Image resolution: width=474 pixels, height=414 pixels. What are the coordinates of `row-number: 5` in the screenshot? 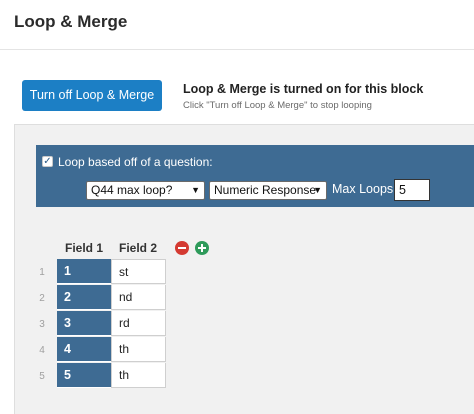 It's located at (42, 376).